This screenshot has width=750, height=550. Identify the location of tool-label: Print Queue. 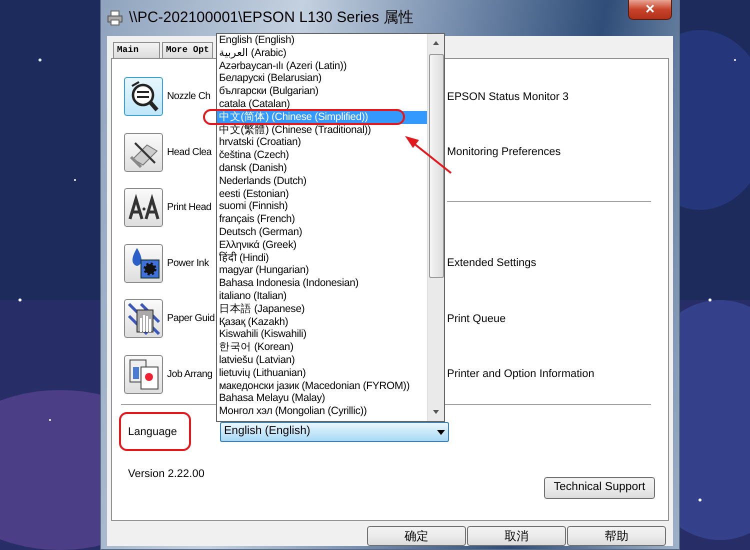
(553, 318).